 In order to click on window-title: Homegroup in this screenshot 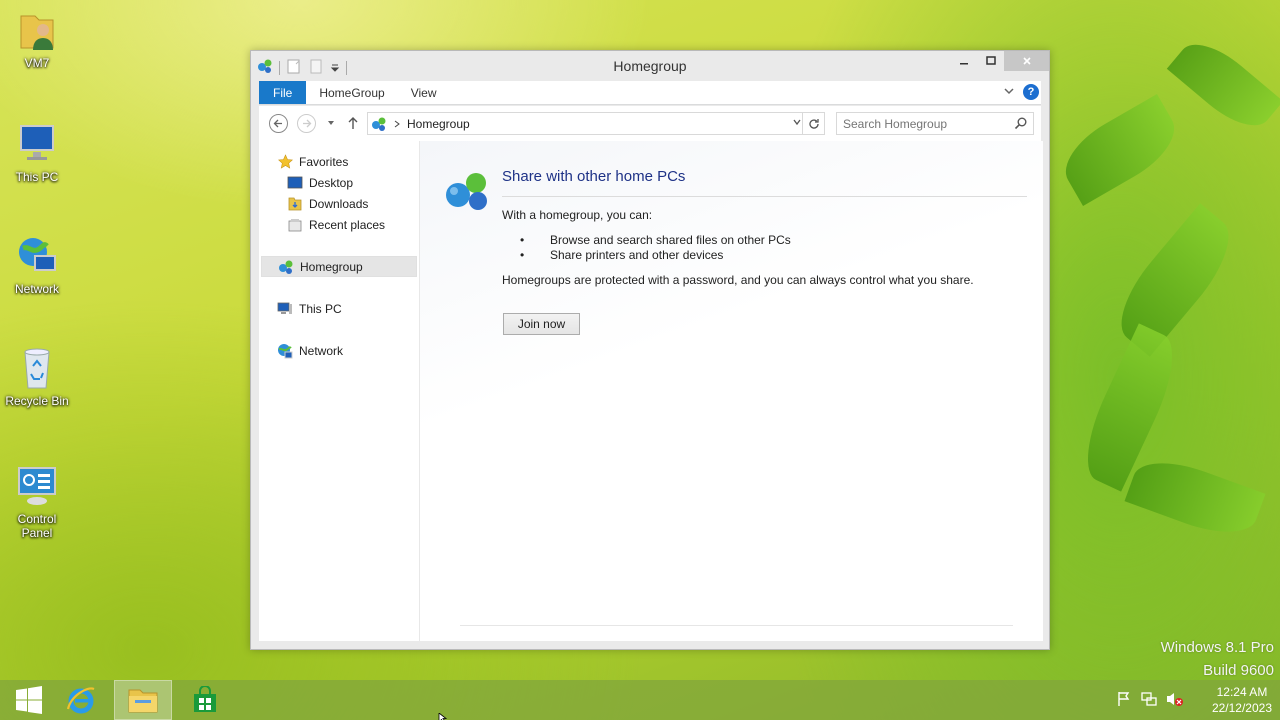, I will do `click(650, 66)`.